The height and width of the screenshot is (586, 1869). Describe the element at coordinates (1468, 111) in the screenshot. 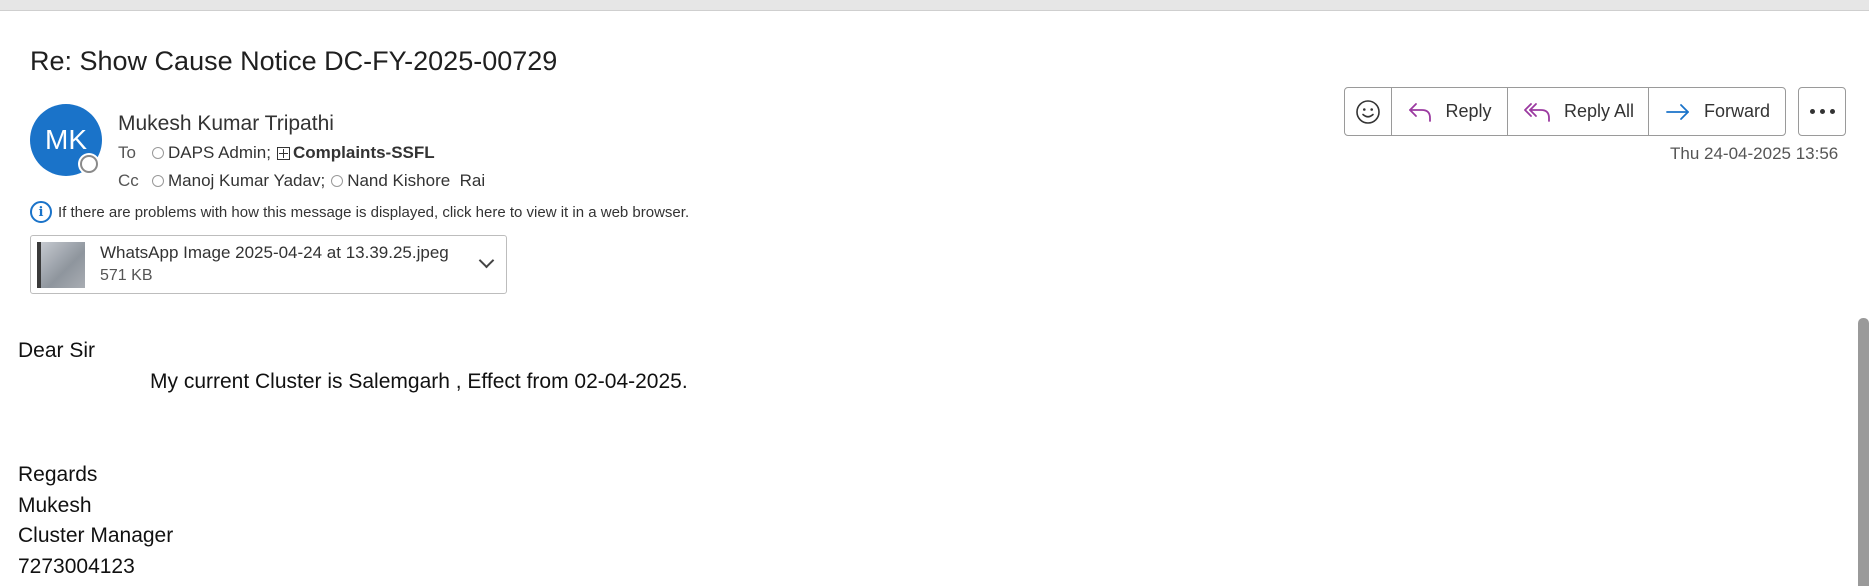

I see `reply-label: Reply` at that location.